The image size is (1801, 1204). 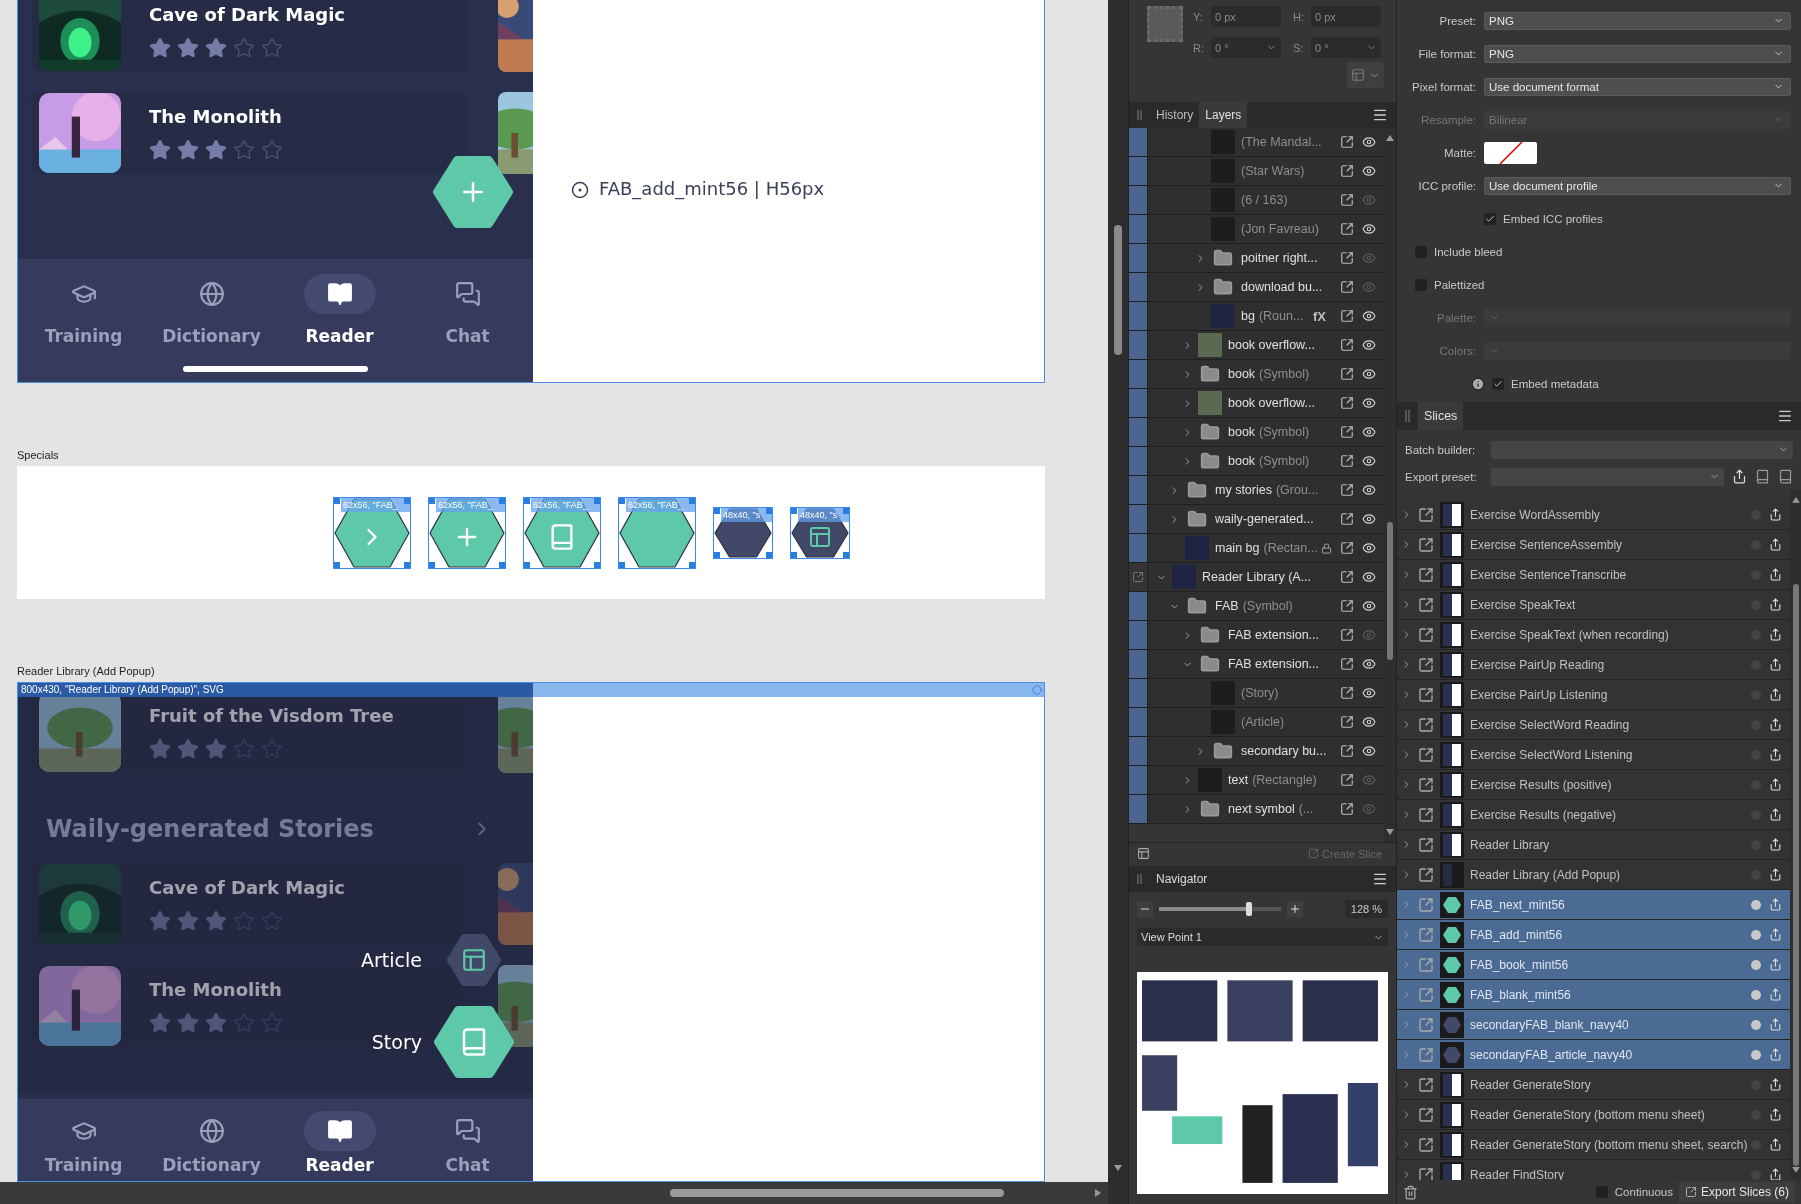 What do you see at coordinates (1593, 965) in the screenshot?
I see `slice-row: FAB_book_mint56` at bounding box center [1593, 965].